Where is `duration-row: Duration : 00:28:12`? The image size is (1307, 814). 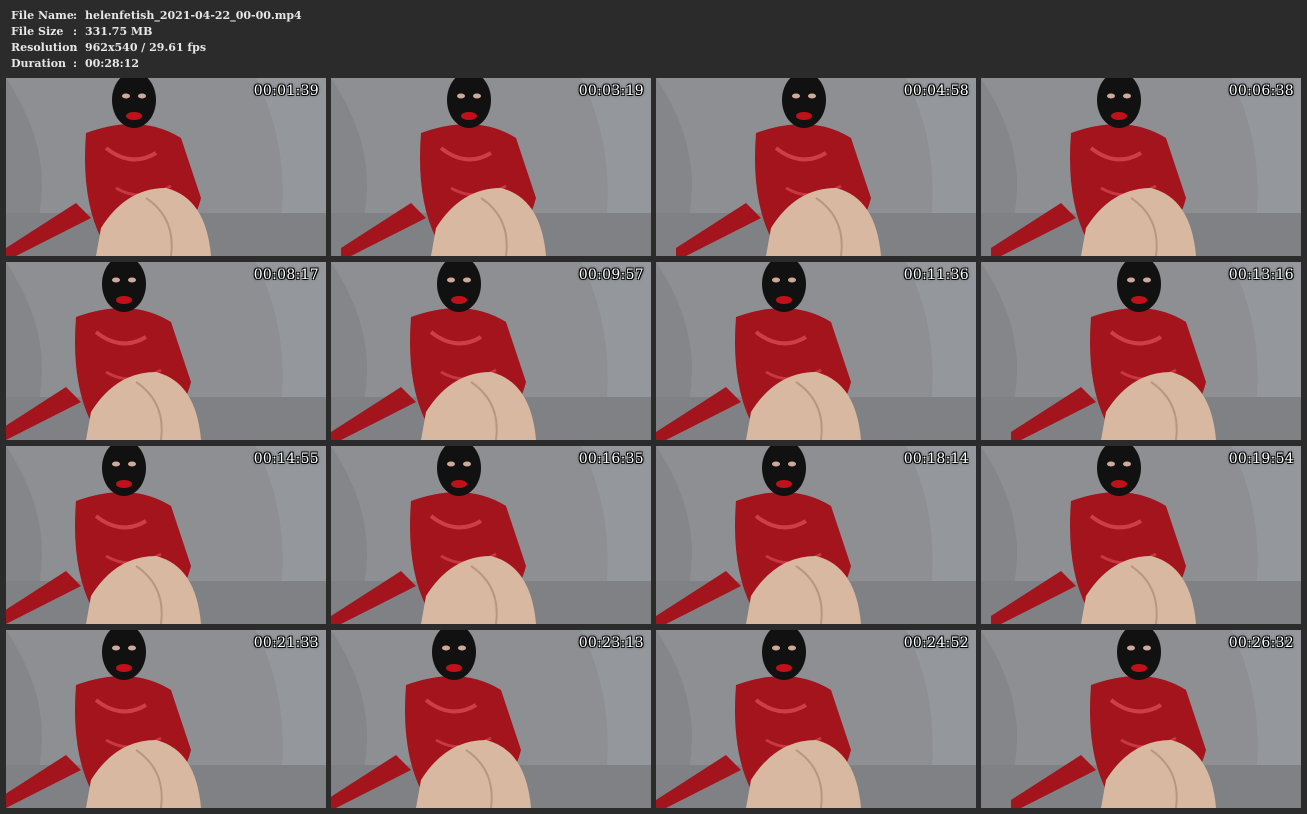 duration-row: Duration : 00:28:12 is located at coordinates (156, 64).